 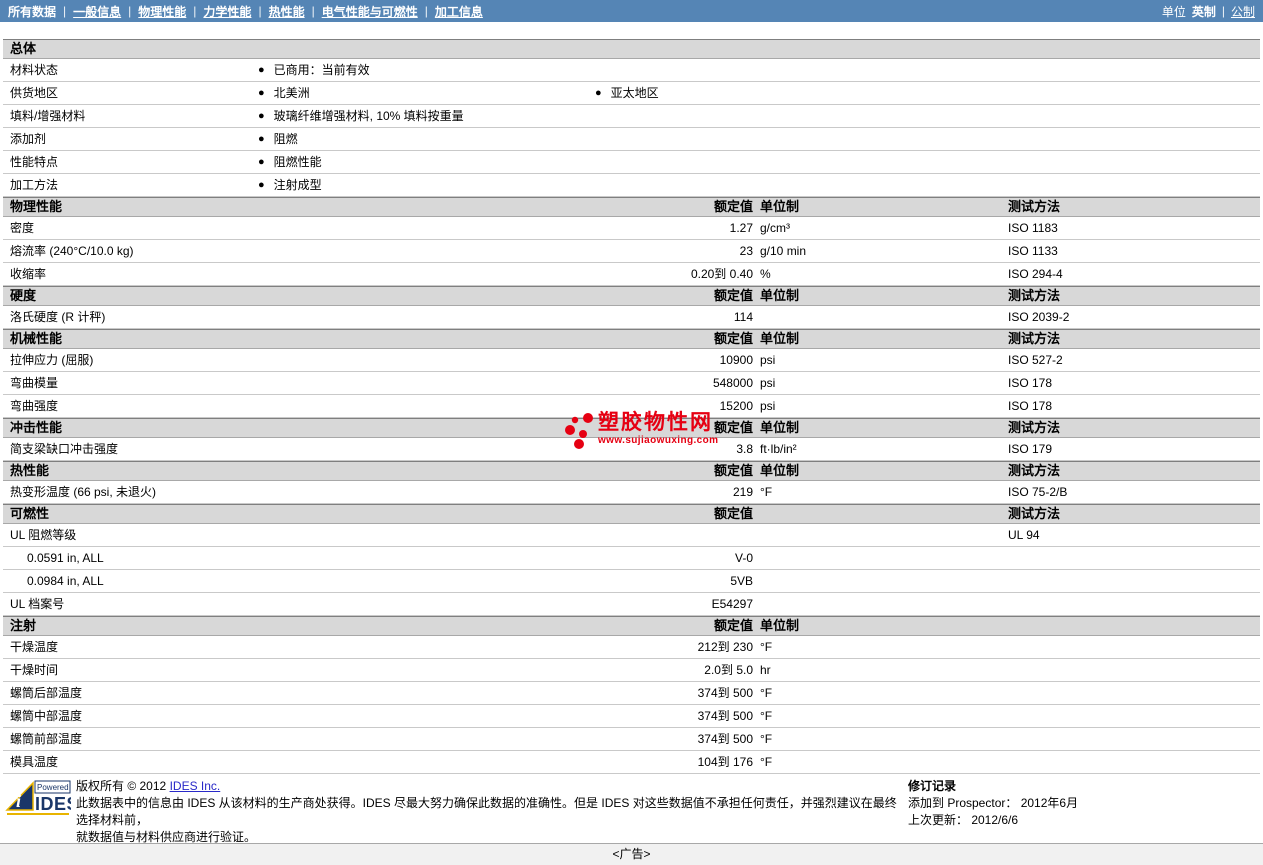 What do you see at coordinates (22, 228) in the screenshot?
I see `property-label: 密度` at bounding box center [22, 228].